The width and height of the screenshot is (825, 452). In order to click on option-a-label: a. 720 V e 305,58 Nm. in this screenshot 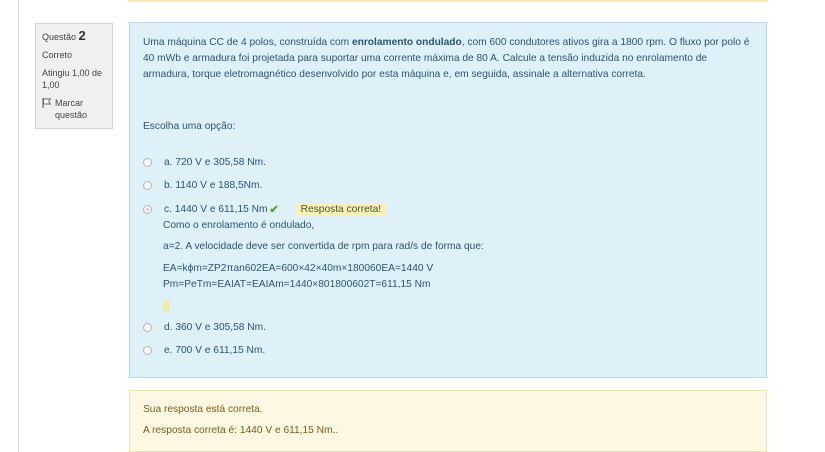, I will do `click(215, 162)`.